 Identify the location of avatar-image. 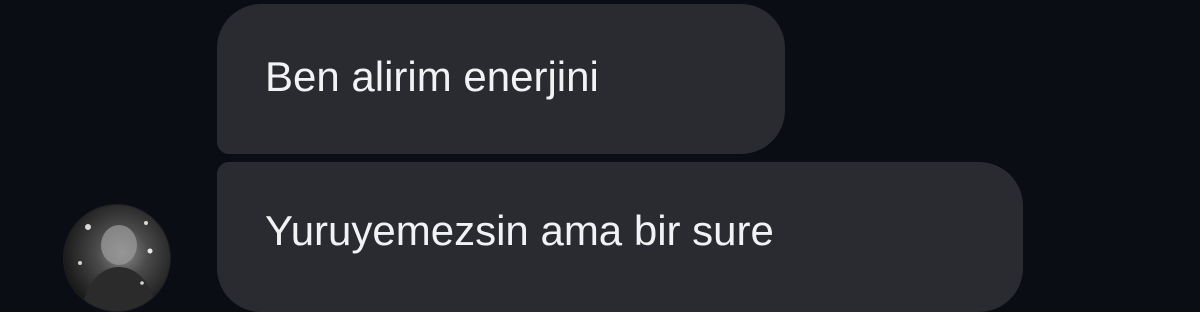
(117, 258).